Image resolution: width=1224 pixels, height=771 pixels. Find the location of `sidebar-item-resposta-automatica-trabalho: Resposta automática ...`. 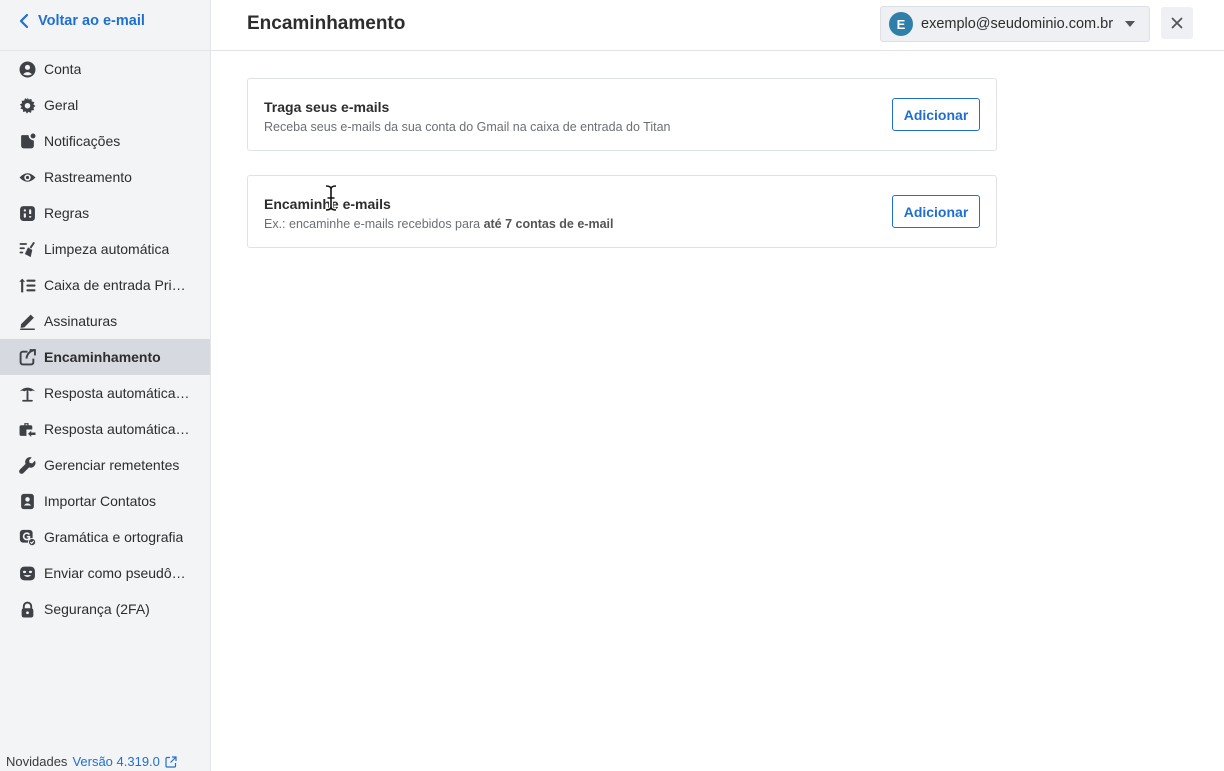

sidebar-item-resposta-automatica-trabalho: Resposta automática ... is located at coordinates (105, 429).